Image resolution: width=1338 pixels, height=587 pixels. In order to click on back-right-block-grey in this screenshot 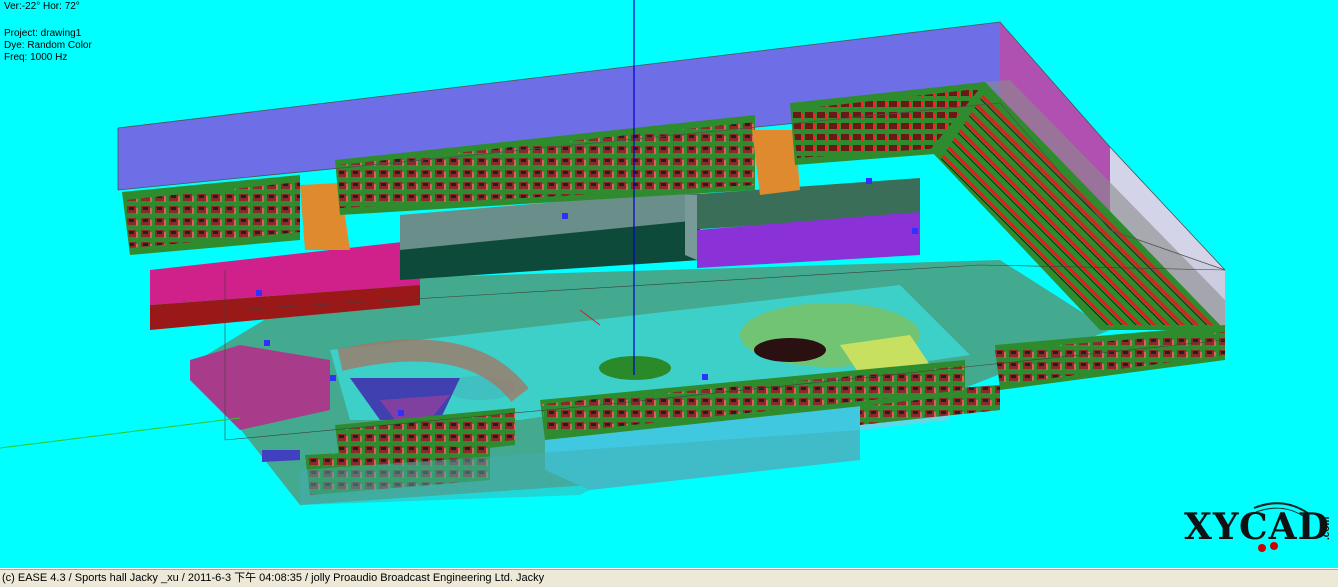, I will do `click(691, 227)`.